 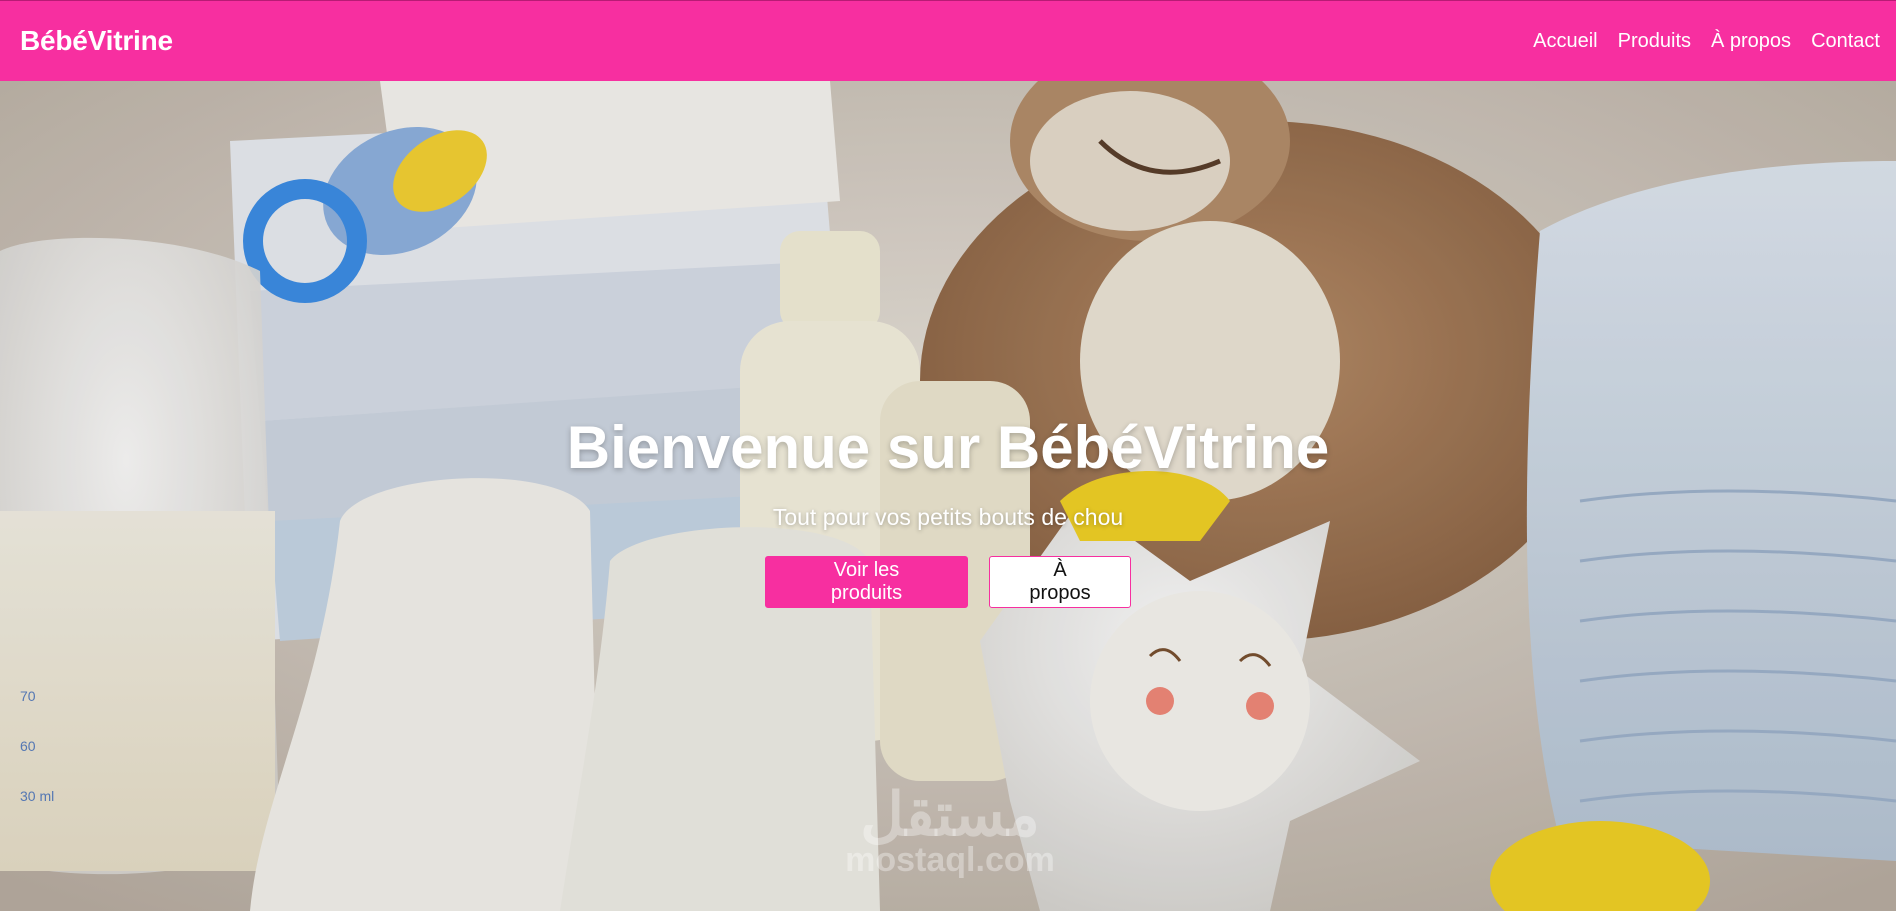 I want to click on nav-link-produits: Produits, so click(x=1654, y=41).